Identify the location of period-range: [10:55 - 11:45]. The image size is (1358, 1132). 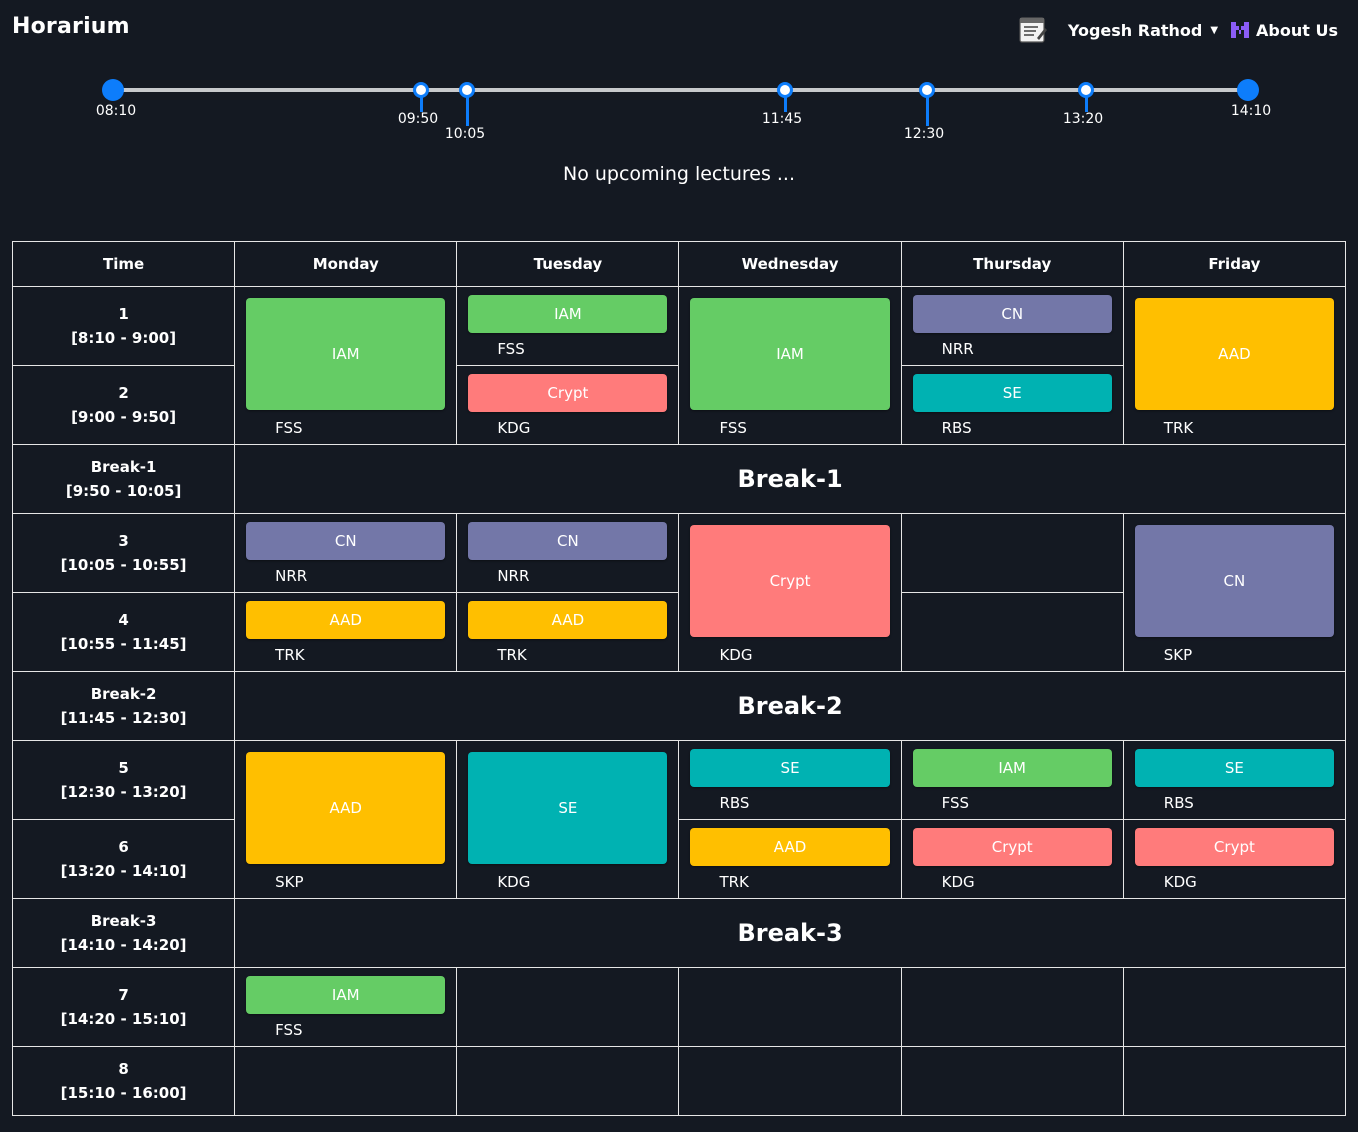
(123, 644).